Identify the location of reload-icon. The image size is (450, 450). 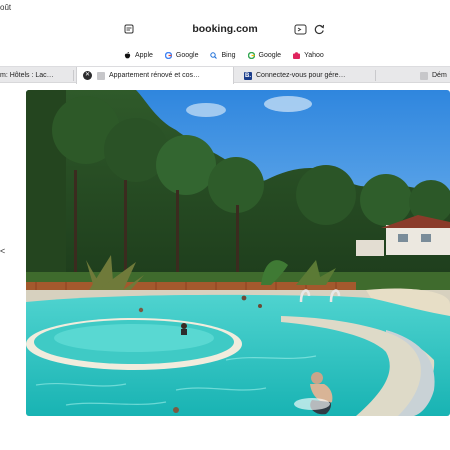
(319, 29).